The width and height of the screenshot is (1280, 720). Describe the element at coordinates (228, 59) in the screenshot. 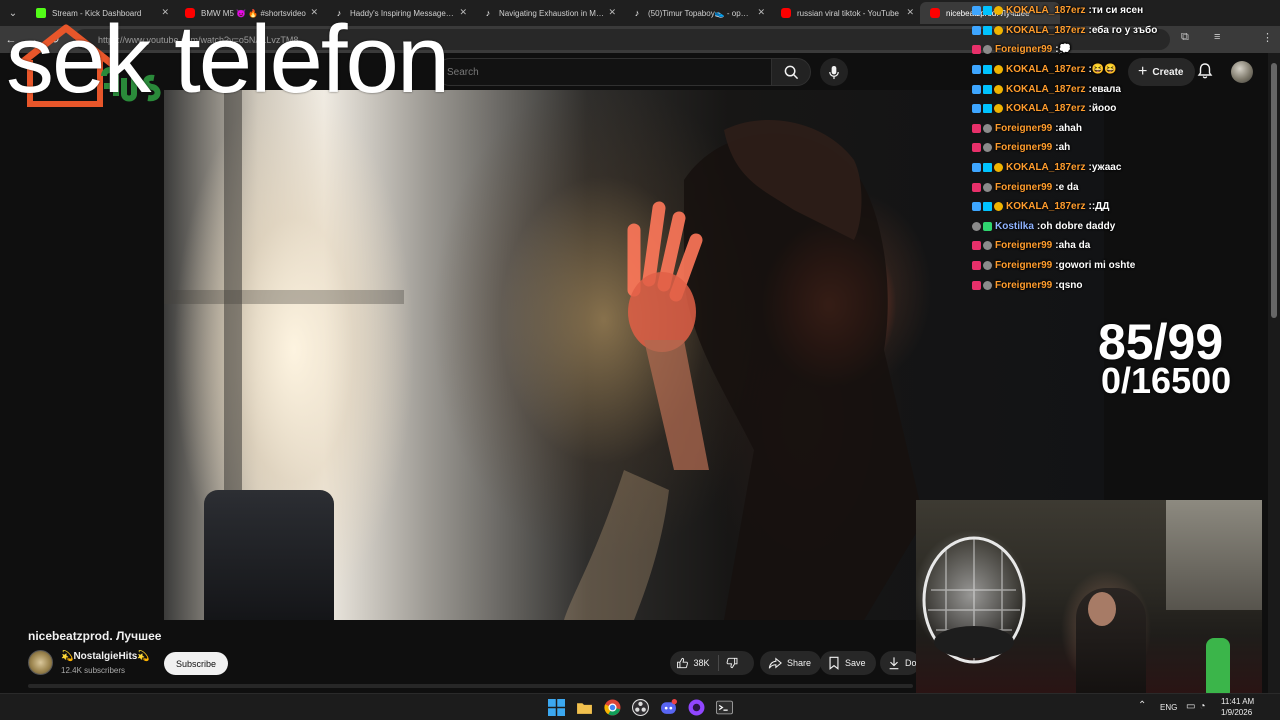

I see `overlay-caption: sek telefon` at that location.